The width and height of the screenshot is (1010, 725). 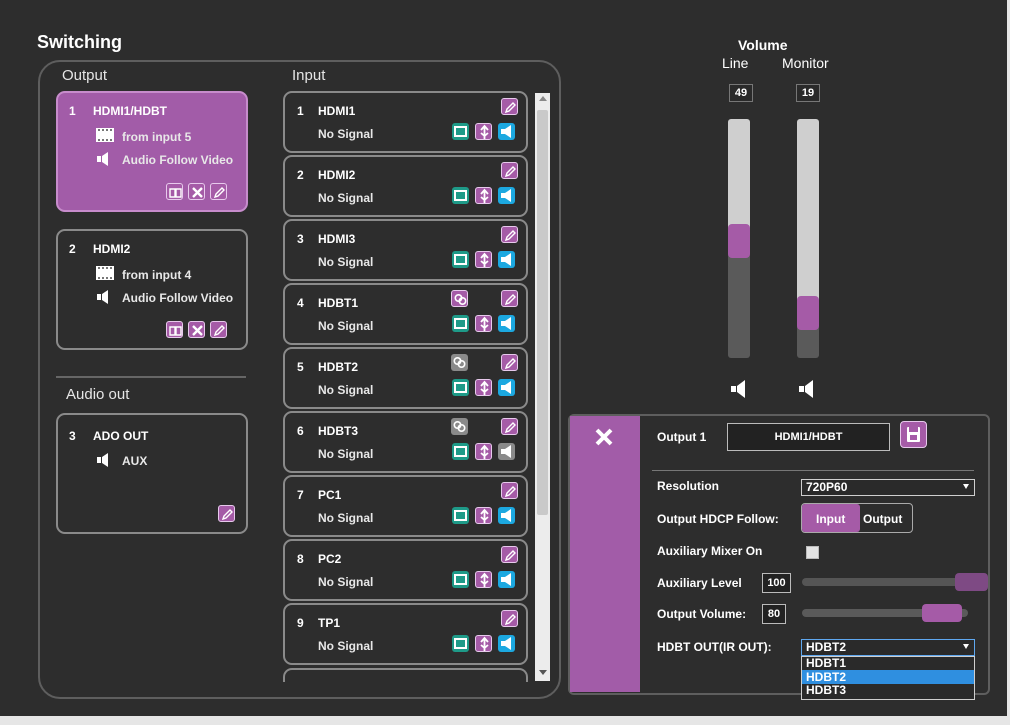 What do you see at coordinates (942, 613) in the screenshot?
I see `output-volume-knob` at bounding box center [942, 613].